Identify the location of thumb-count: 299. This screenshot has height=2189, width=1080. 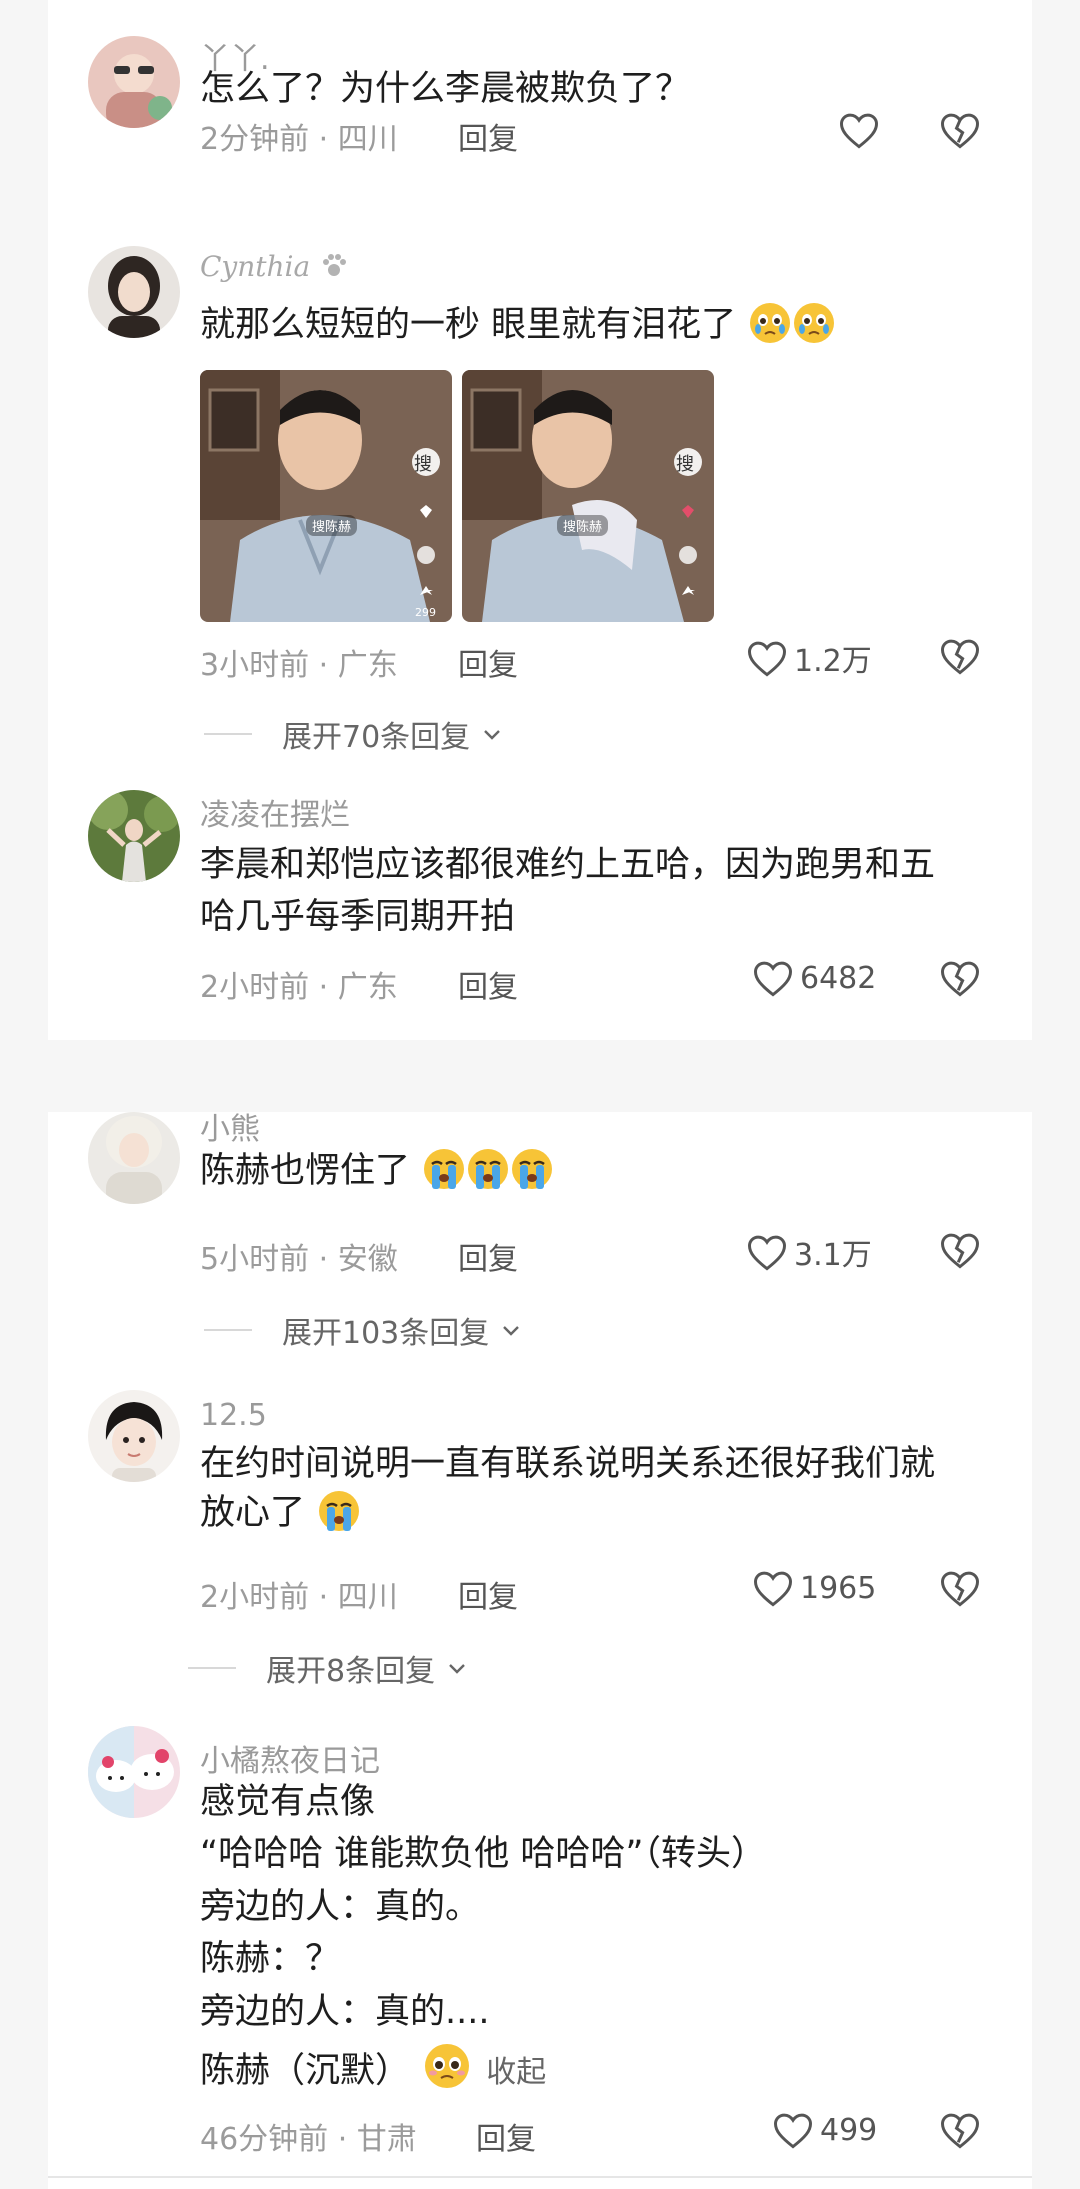
(425, 612).